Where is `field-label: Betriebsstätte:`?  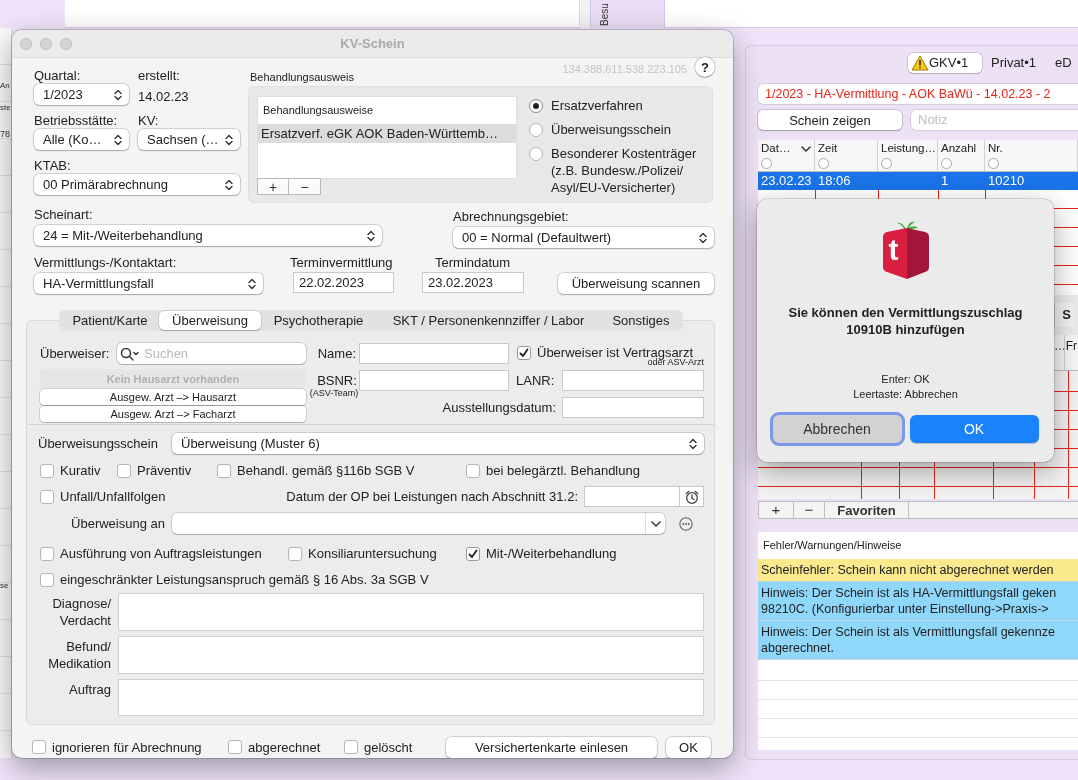
field-label: Betriebsstätte: is located at coordinates (76, 120).